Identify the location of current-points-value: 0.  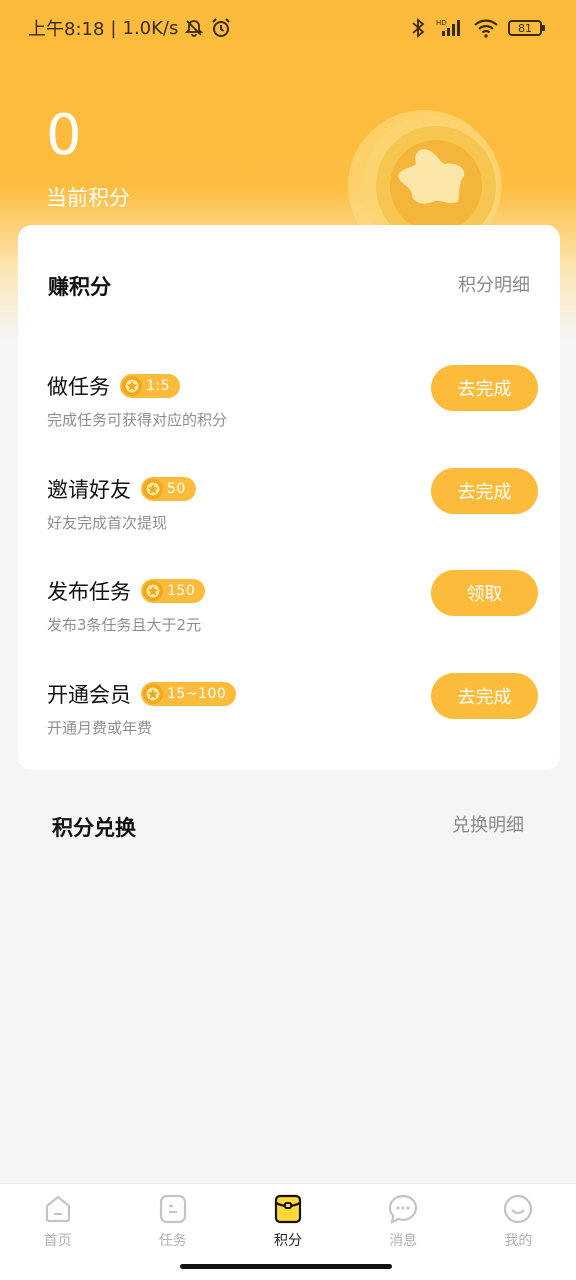
(64, 135).